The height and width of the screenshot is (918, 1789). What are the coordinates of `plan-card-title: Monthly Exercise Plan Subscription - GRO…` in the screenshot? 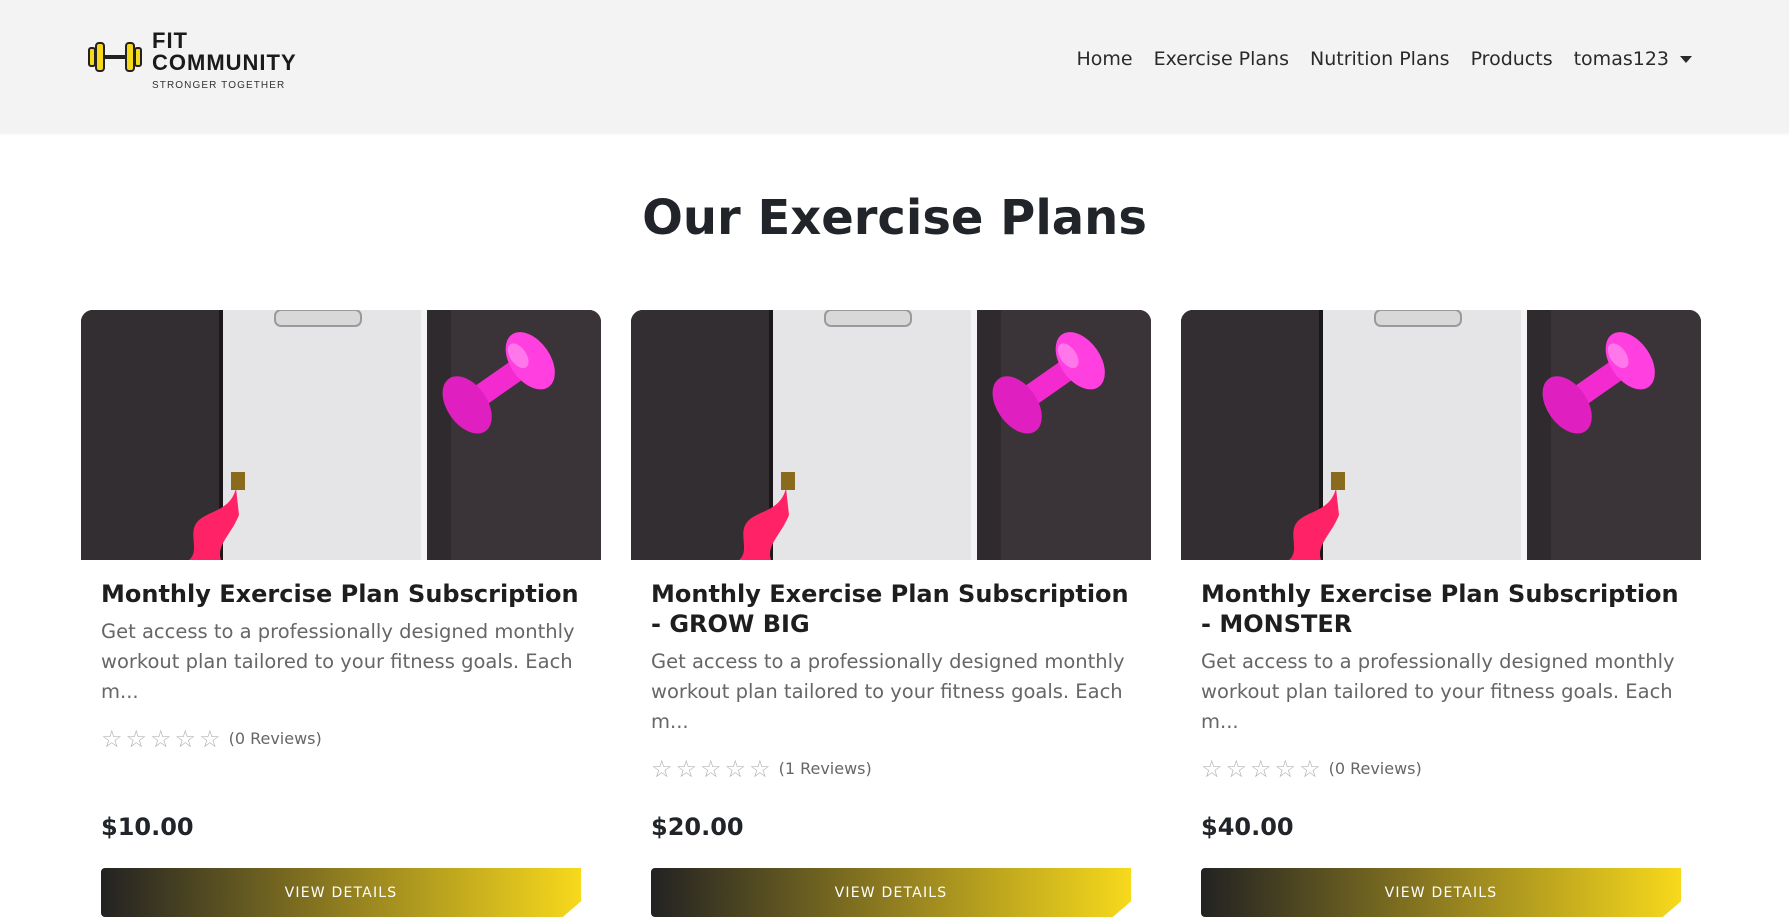 It's located at (891, 609).